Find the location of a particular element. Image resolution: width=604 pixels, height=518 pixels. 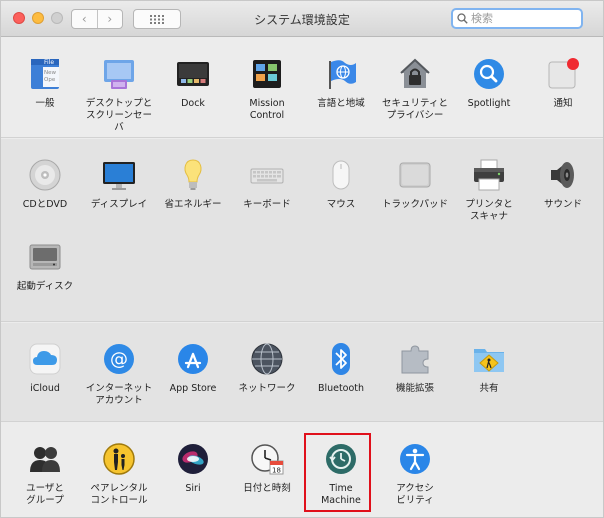

desktop-icon is located at coordinates (119, 74).